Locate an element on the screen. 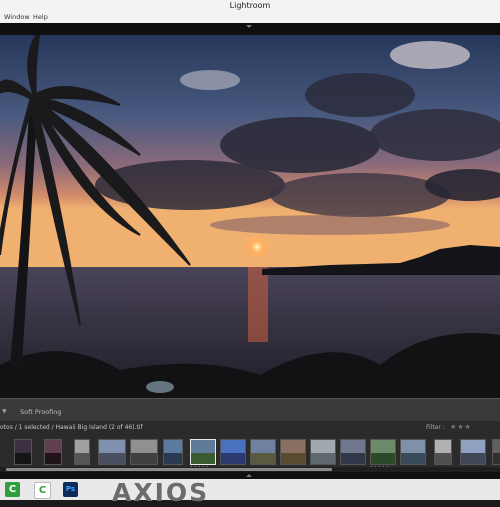 The width and height of the screenshot is (500, 507). filmstrip-thumbnail-selected is located at coordinates (203, 452).